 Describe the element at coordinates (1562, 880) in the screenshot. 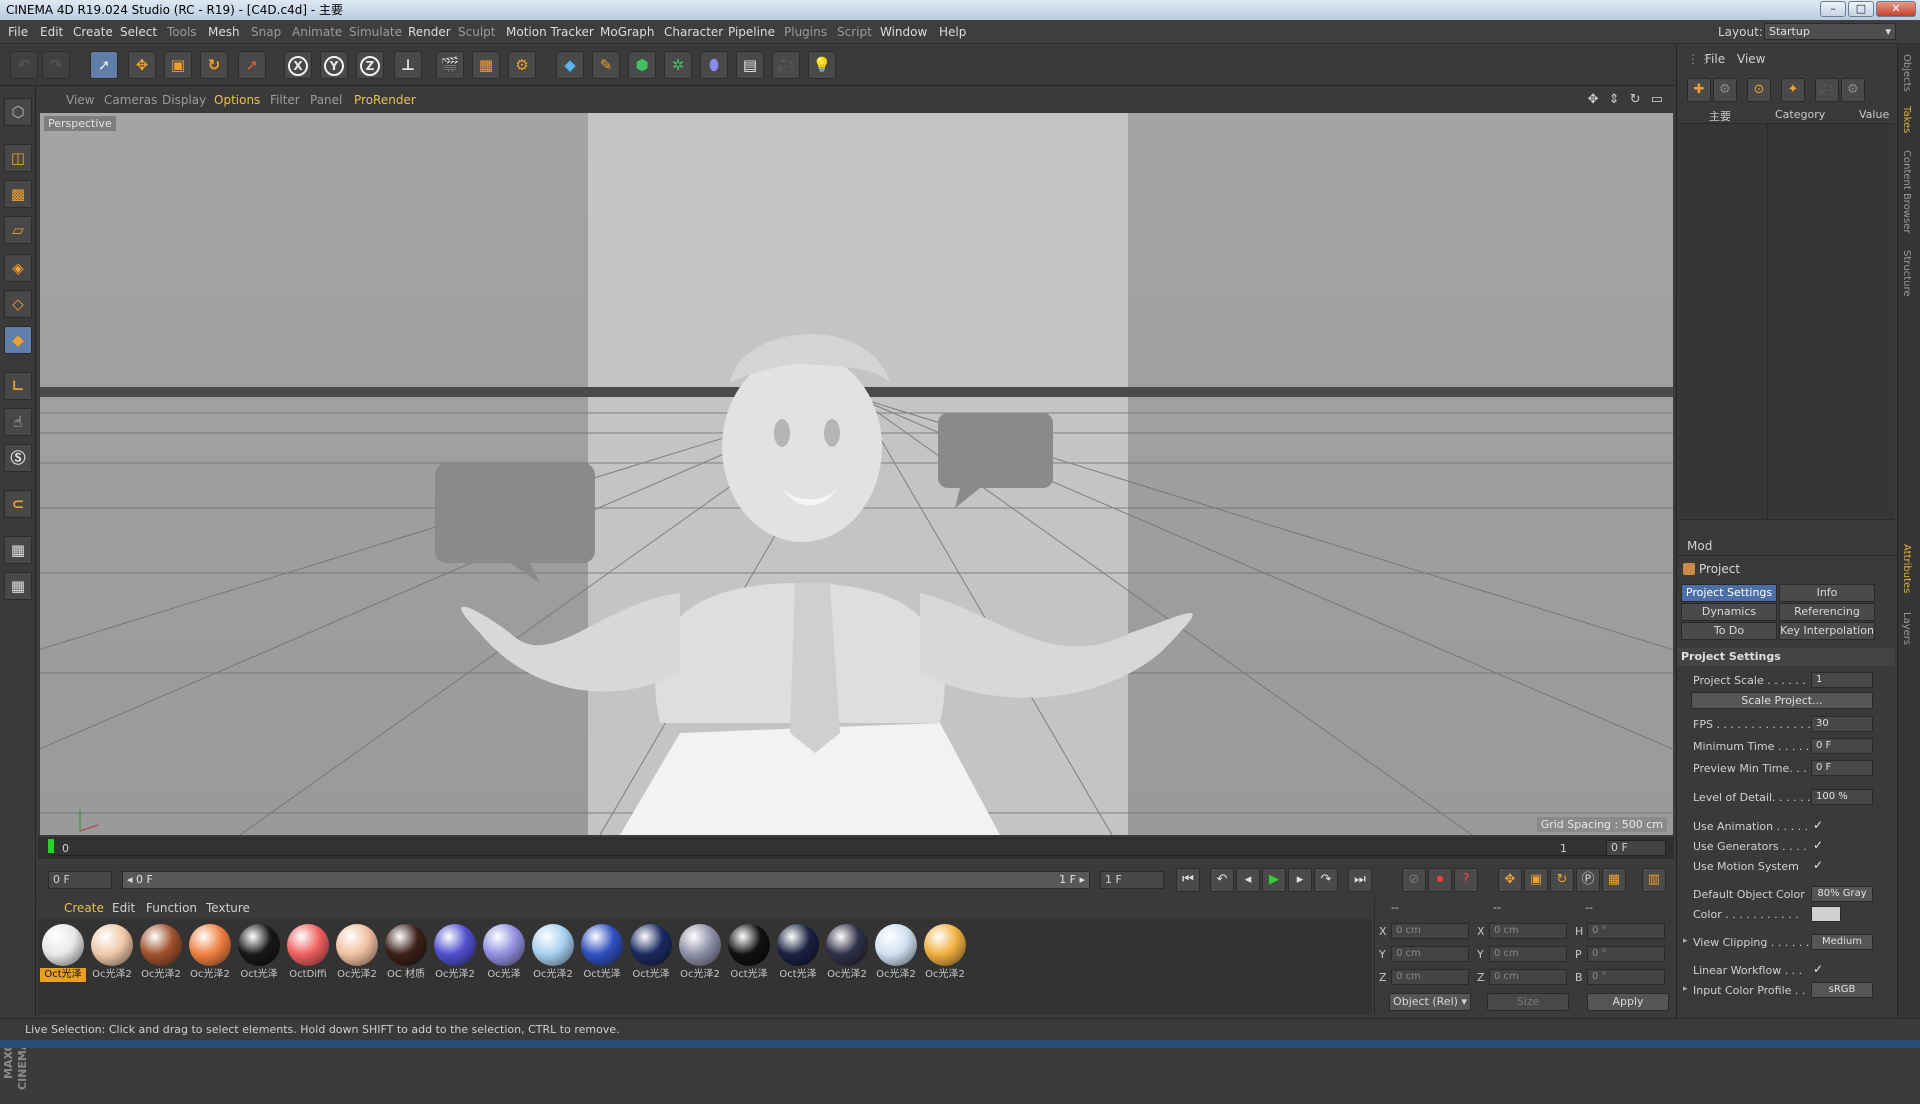

I see `rotate-key-icon: ↻` at that location.